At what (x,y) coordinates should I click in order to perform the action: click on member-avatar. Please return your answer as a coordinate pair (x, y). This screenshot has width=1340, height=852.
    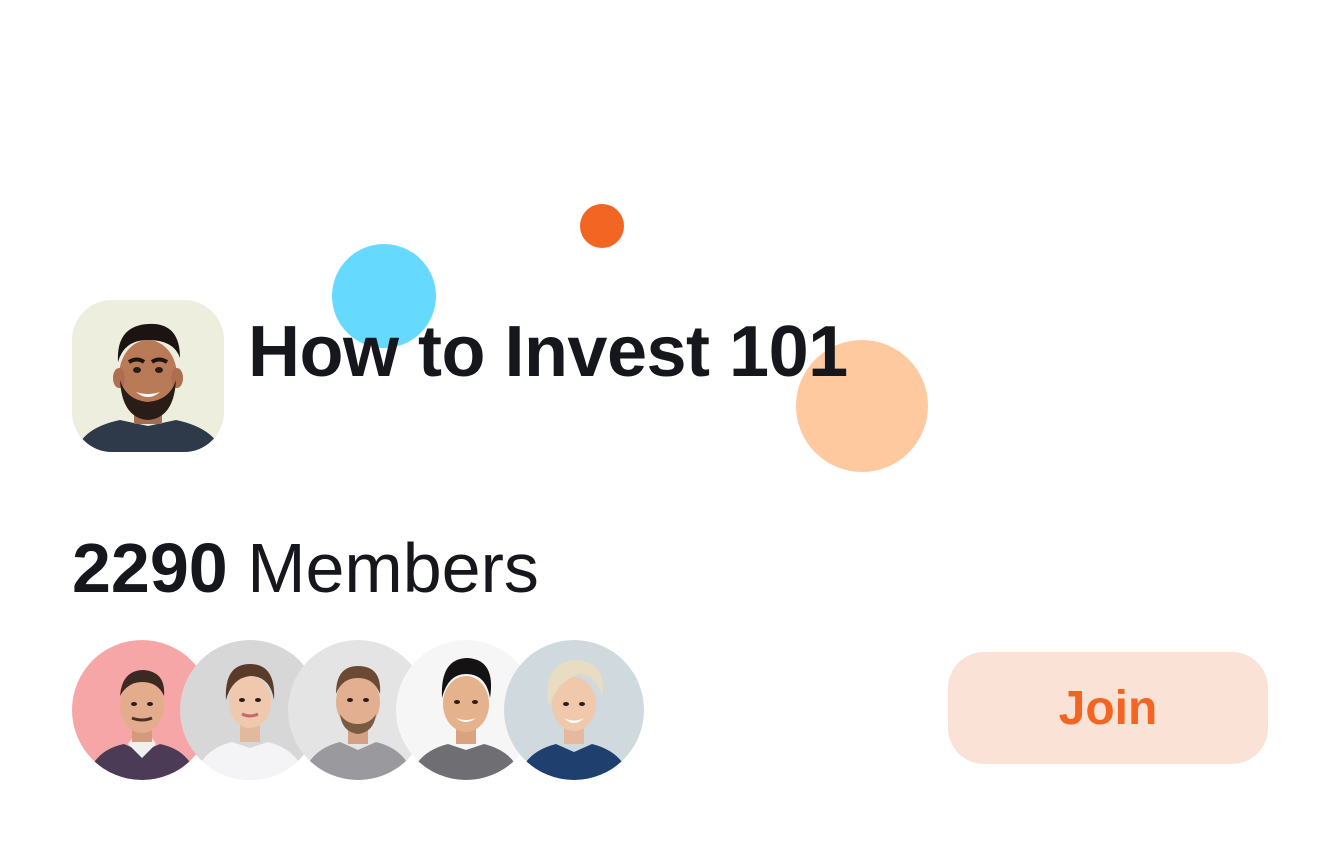
    Looking at the image, I should click on (574, 710).